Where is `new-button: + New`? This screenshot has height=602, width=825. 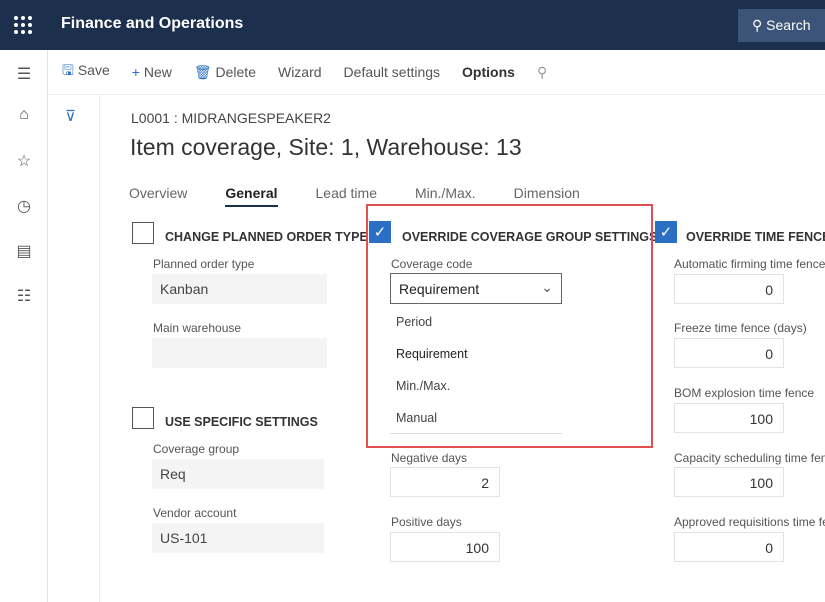
new-button: + New is located at coordinates (152, 72).